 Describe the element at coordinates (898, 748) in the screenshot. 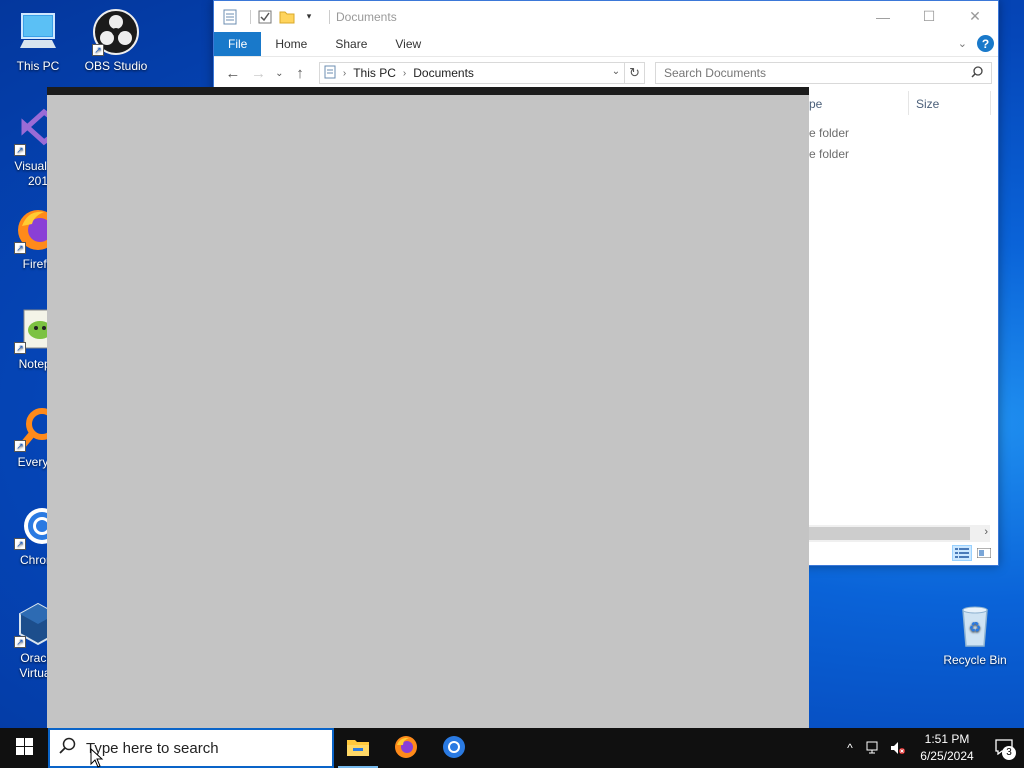

I see `volume-muted-icon` at that location.